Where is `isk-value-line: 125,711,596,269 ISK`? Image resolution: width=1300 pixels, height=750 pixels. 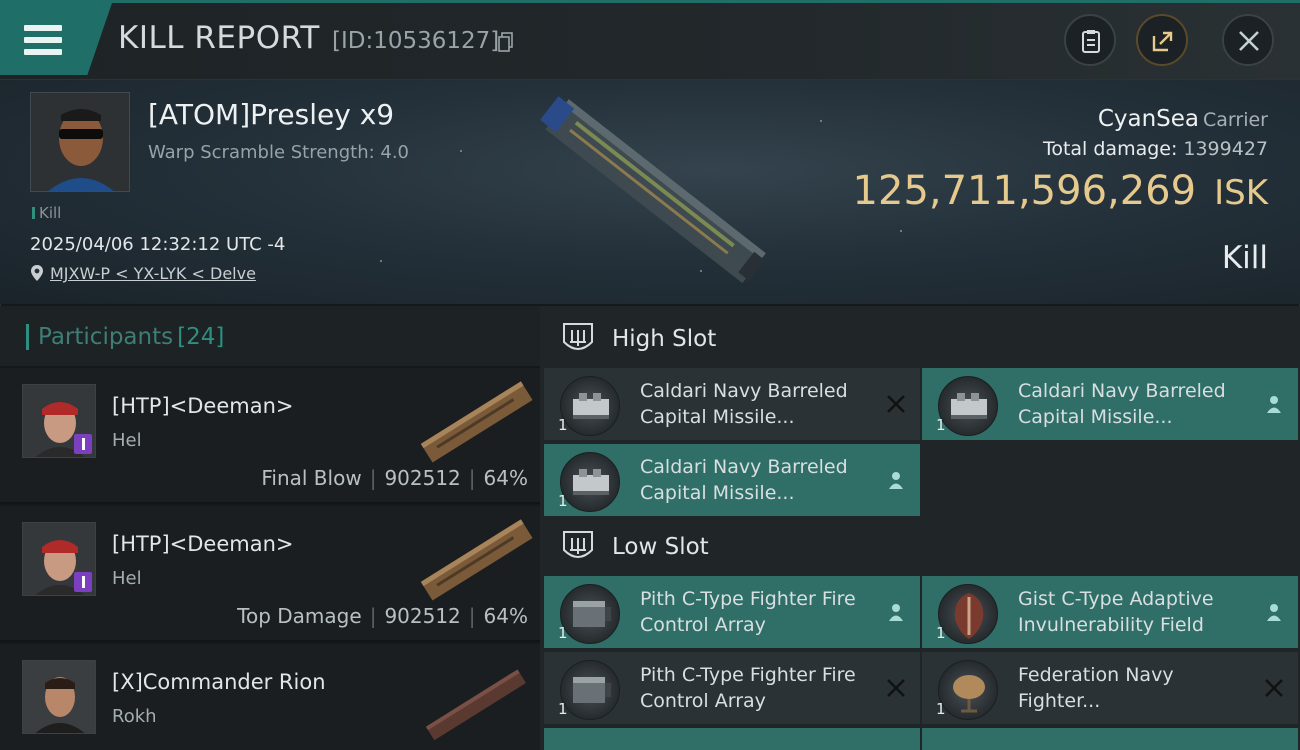 isk-value-line: 125,711,596,269 ISK is located at coordinates (1060, 191).